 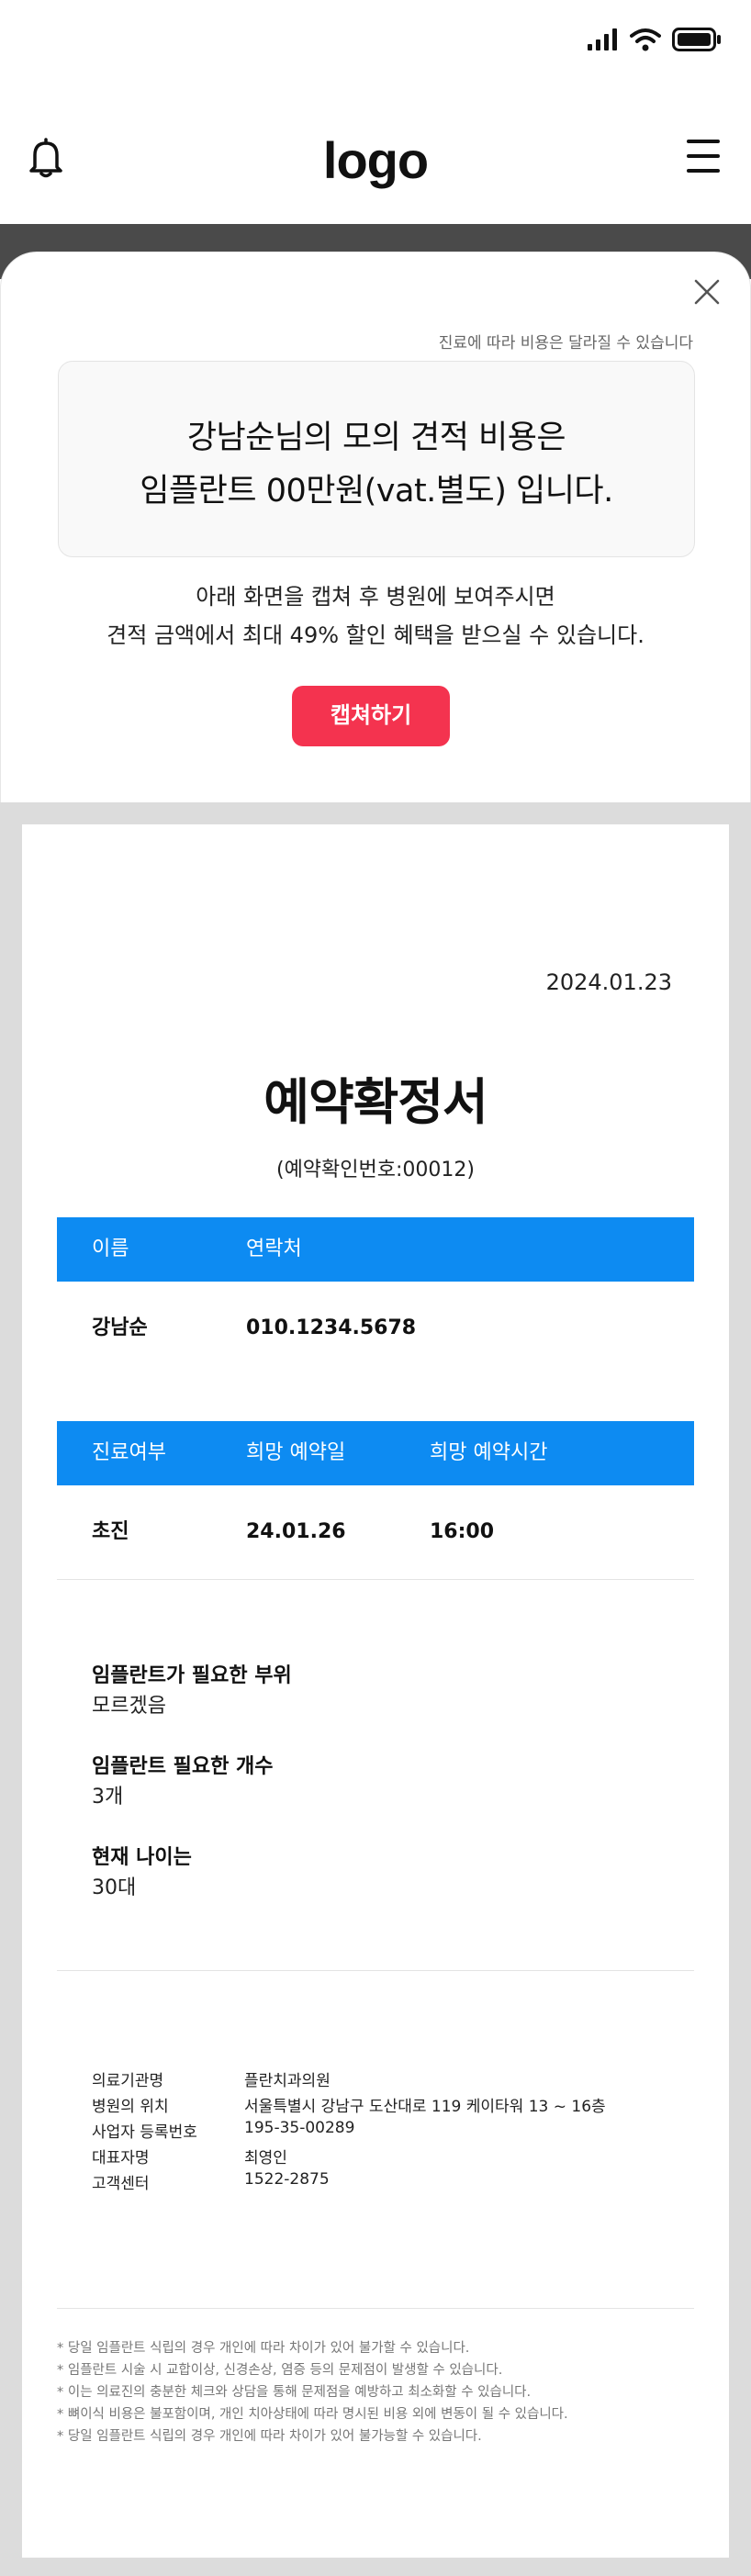 I want to click on customer-phone: 010.1234.5678, so click(x=331, y=1327).